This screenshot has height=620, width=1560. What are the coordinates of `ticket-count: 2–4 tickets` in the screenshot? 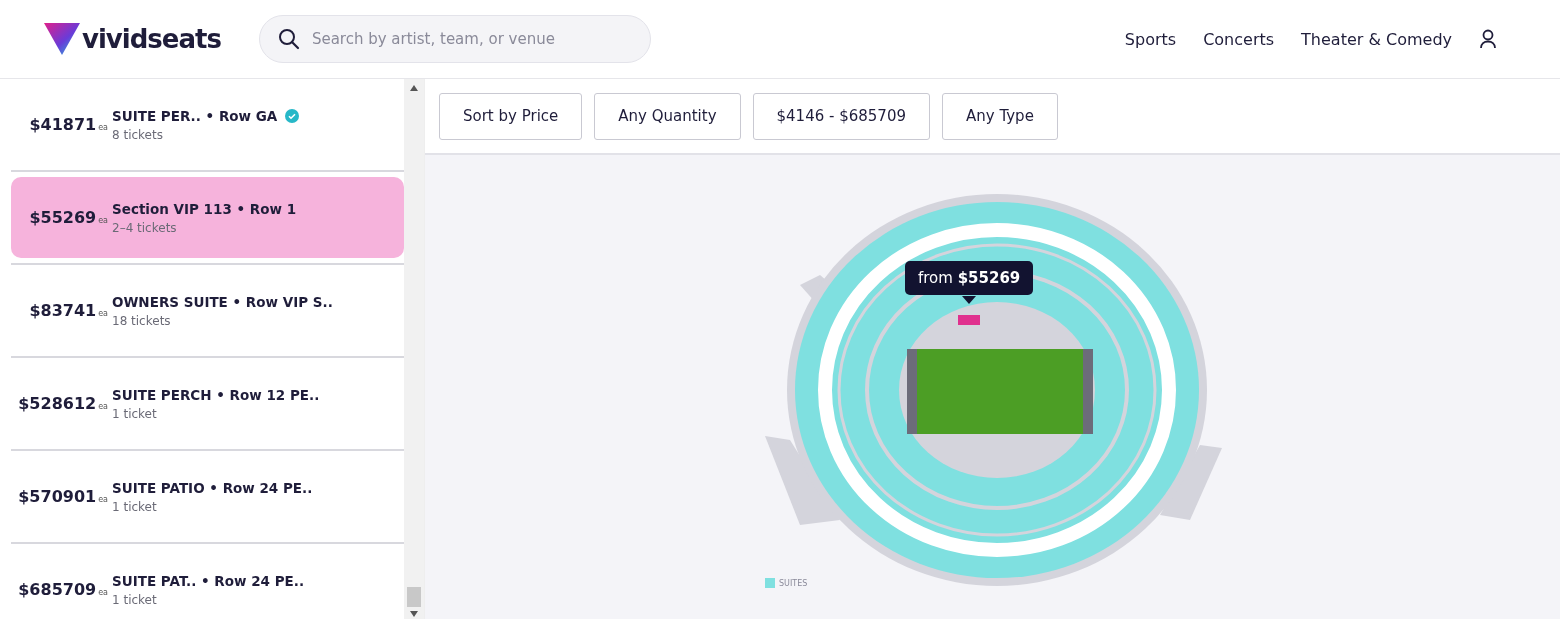 It's located at (145, 227).